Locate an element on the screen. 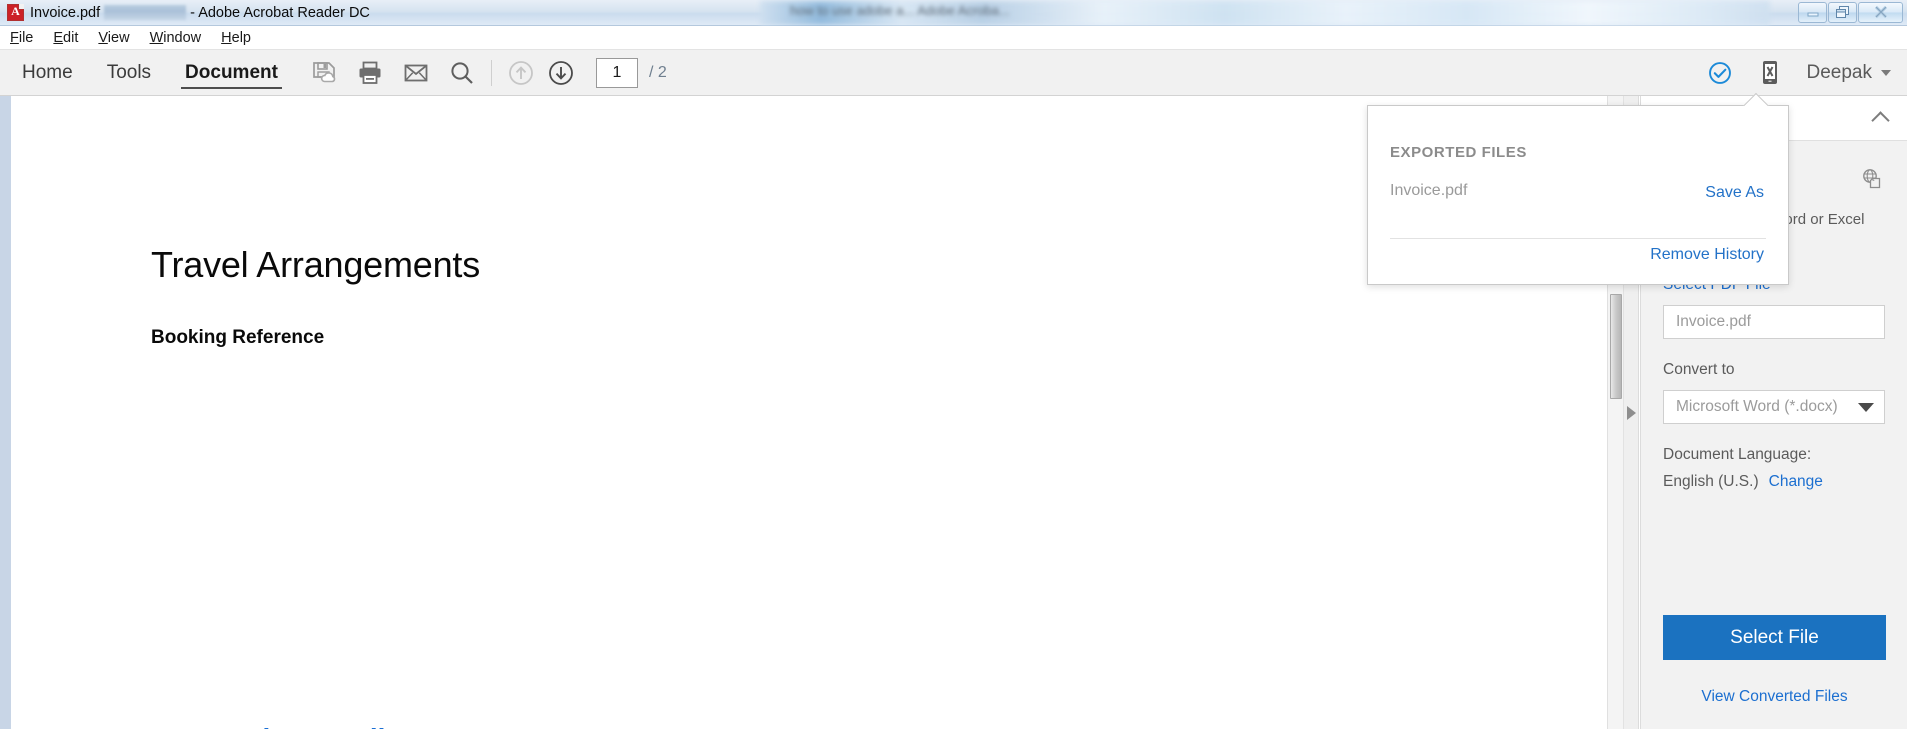 The height and width of the screenshot is (729, 1907). window-title-app: - Adobe Acrobat Reader DC is located at coordinates (280, 12).